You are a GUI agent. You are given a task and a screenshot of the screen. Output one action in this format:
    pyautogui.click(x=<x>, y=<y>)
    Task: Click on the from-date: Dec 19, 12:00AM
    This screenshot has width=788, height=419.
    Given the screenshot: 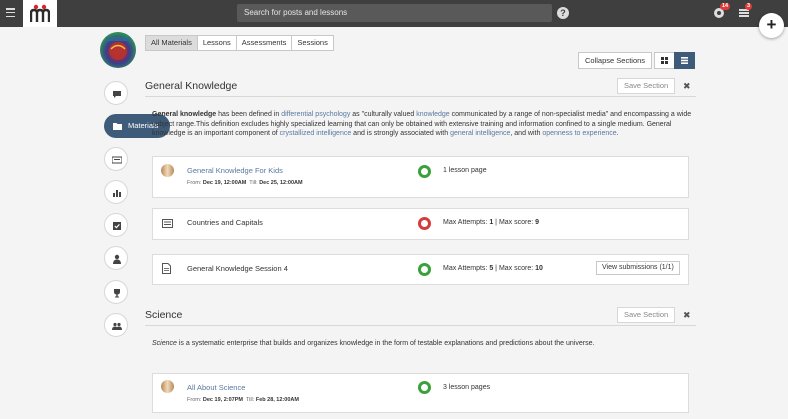 What is the action you would take?
    pyautogui.click(x=224, y=183)
    